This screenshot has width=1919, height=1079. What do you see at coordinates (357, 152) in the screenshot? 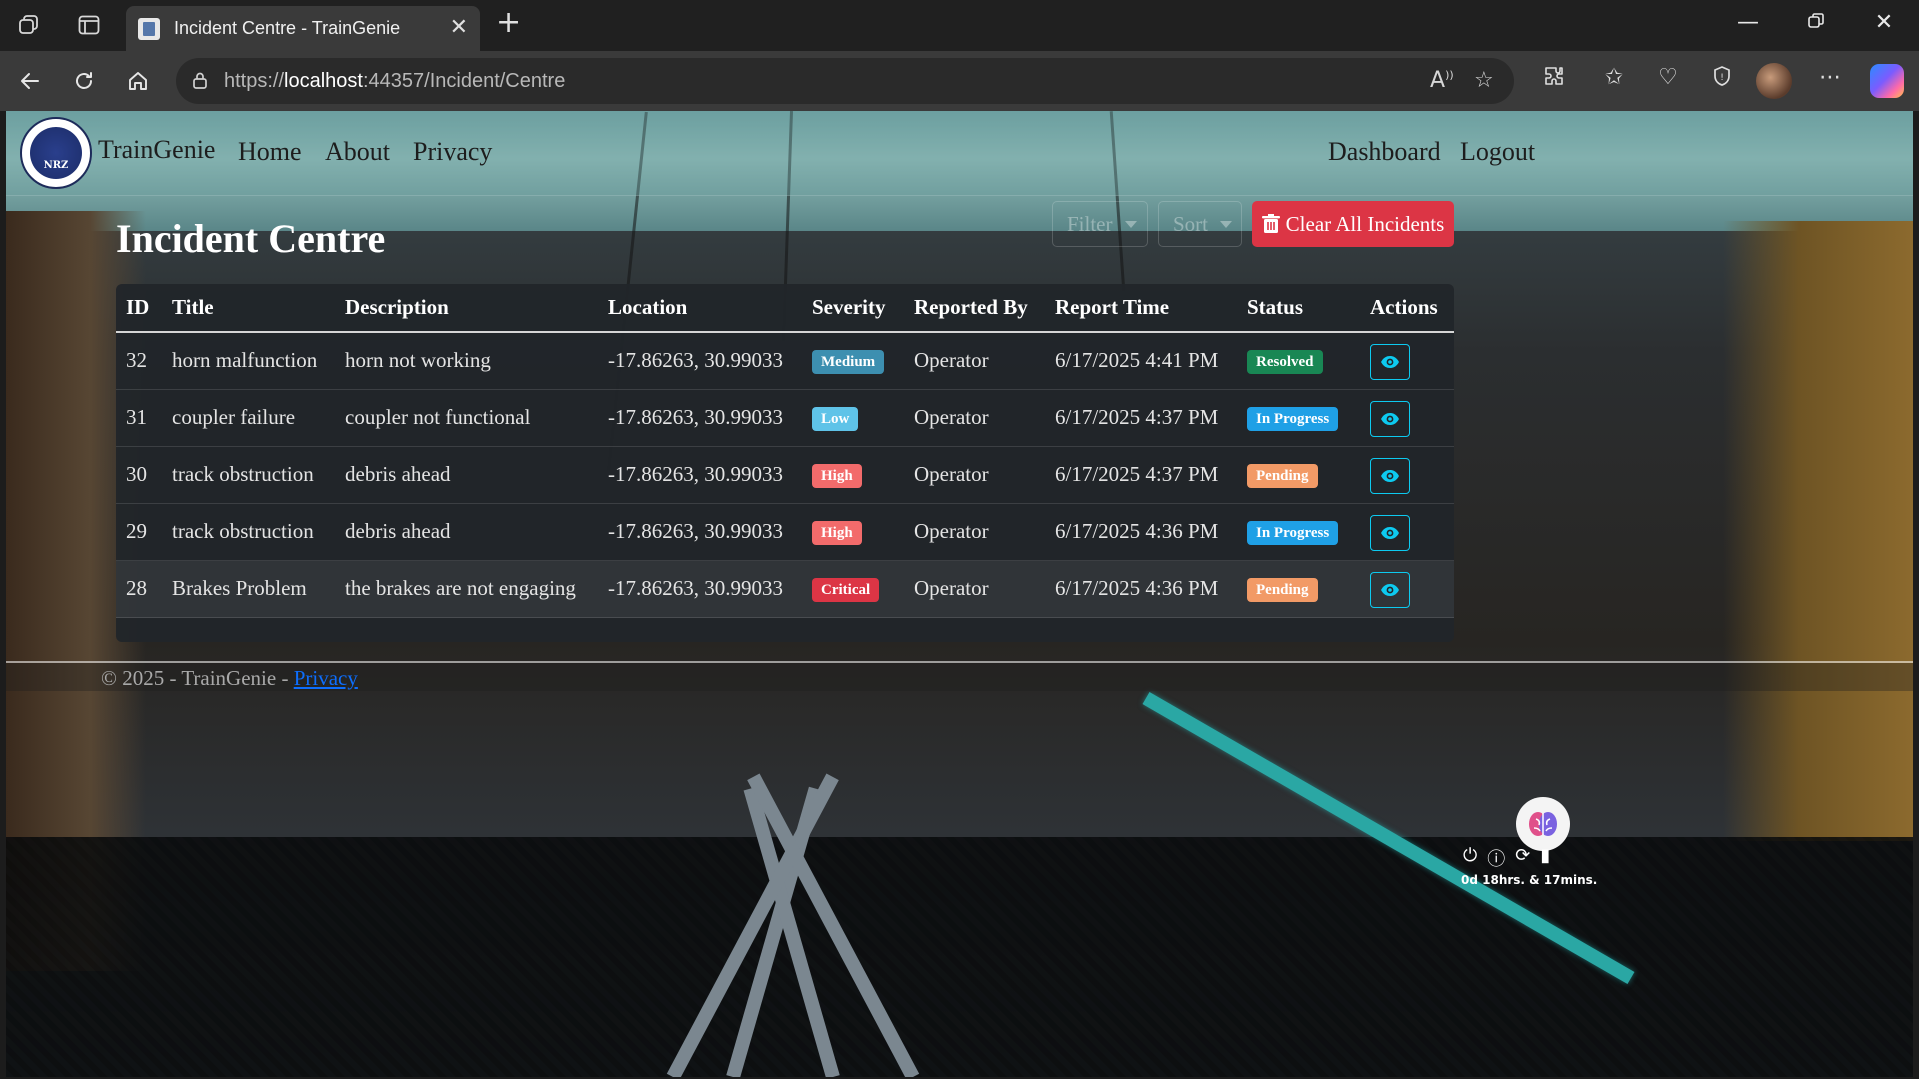
I see `nav-about: About` at bounding box center [357, 152].